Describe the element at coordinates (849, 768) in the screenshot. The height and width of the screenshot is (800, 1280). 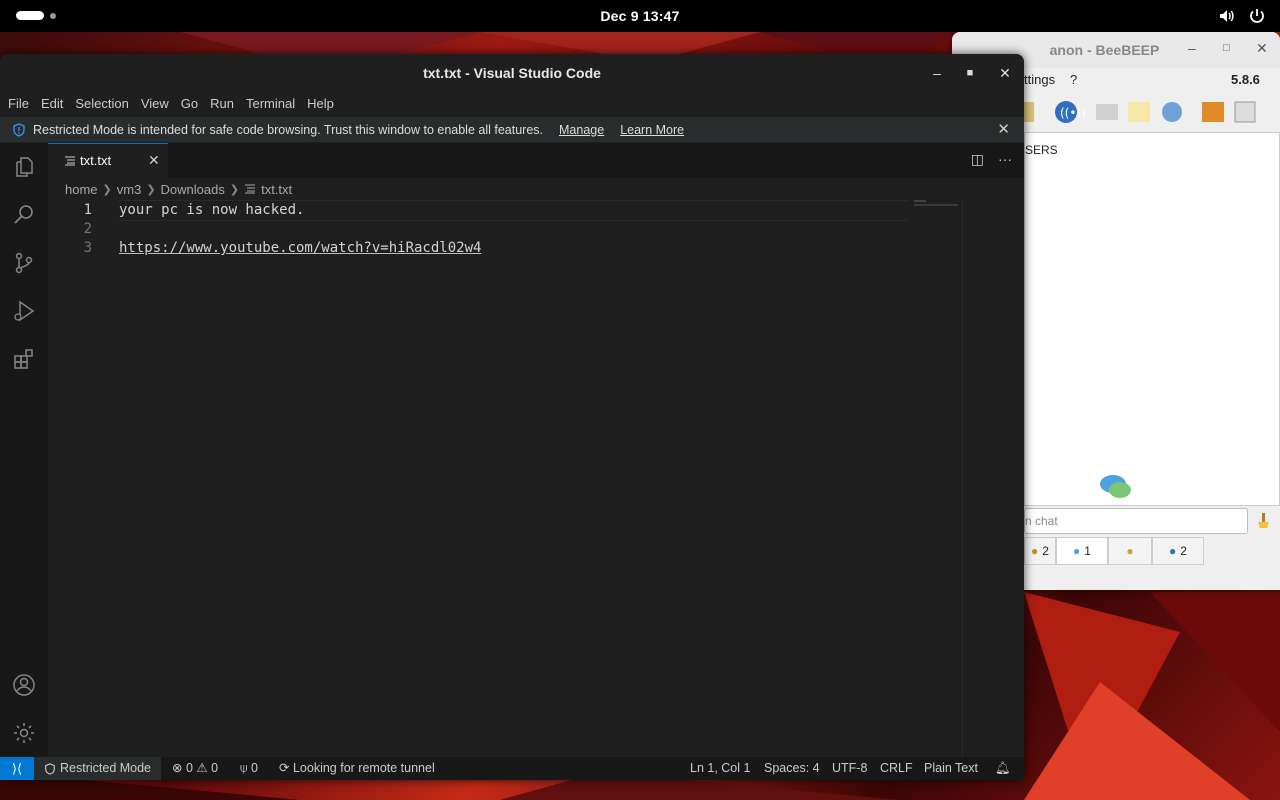
I see `encoding-status: UTF-8` at that location.